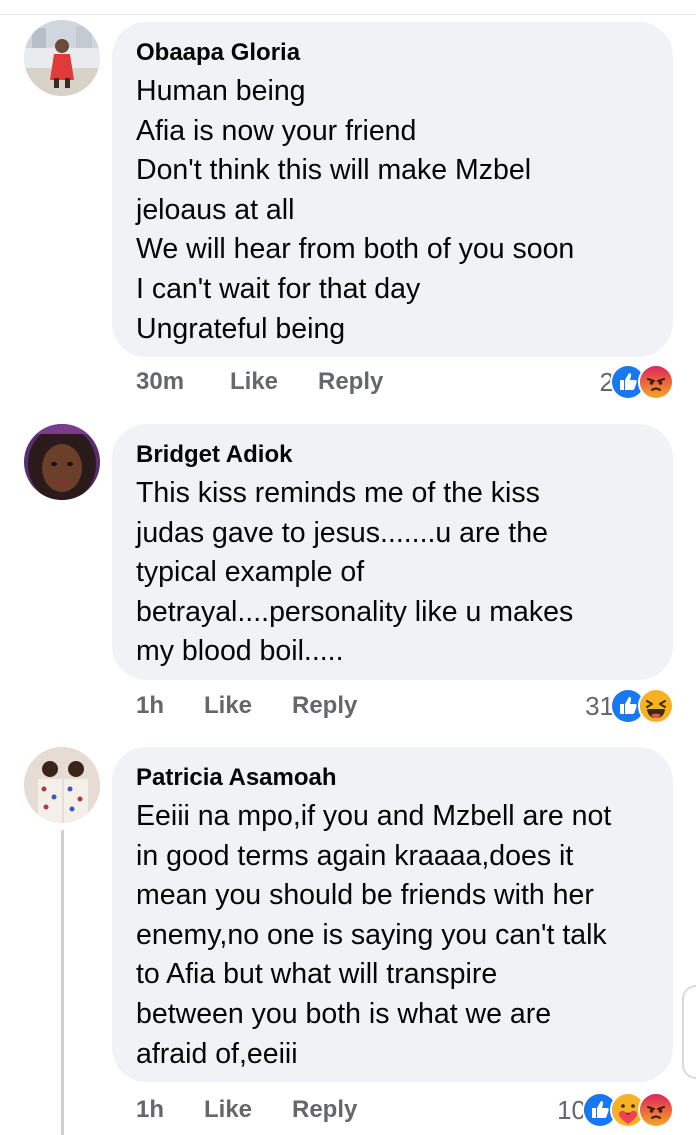 This screenshot has height=1135, width=696. I want to click on comment-text-line: typical example of, so click(250, 572).